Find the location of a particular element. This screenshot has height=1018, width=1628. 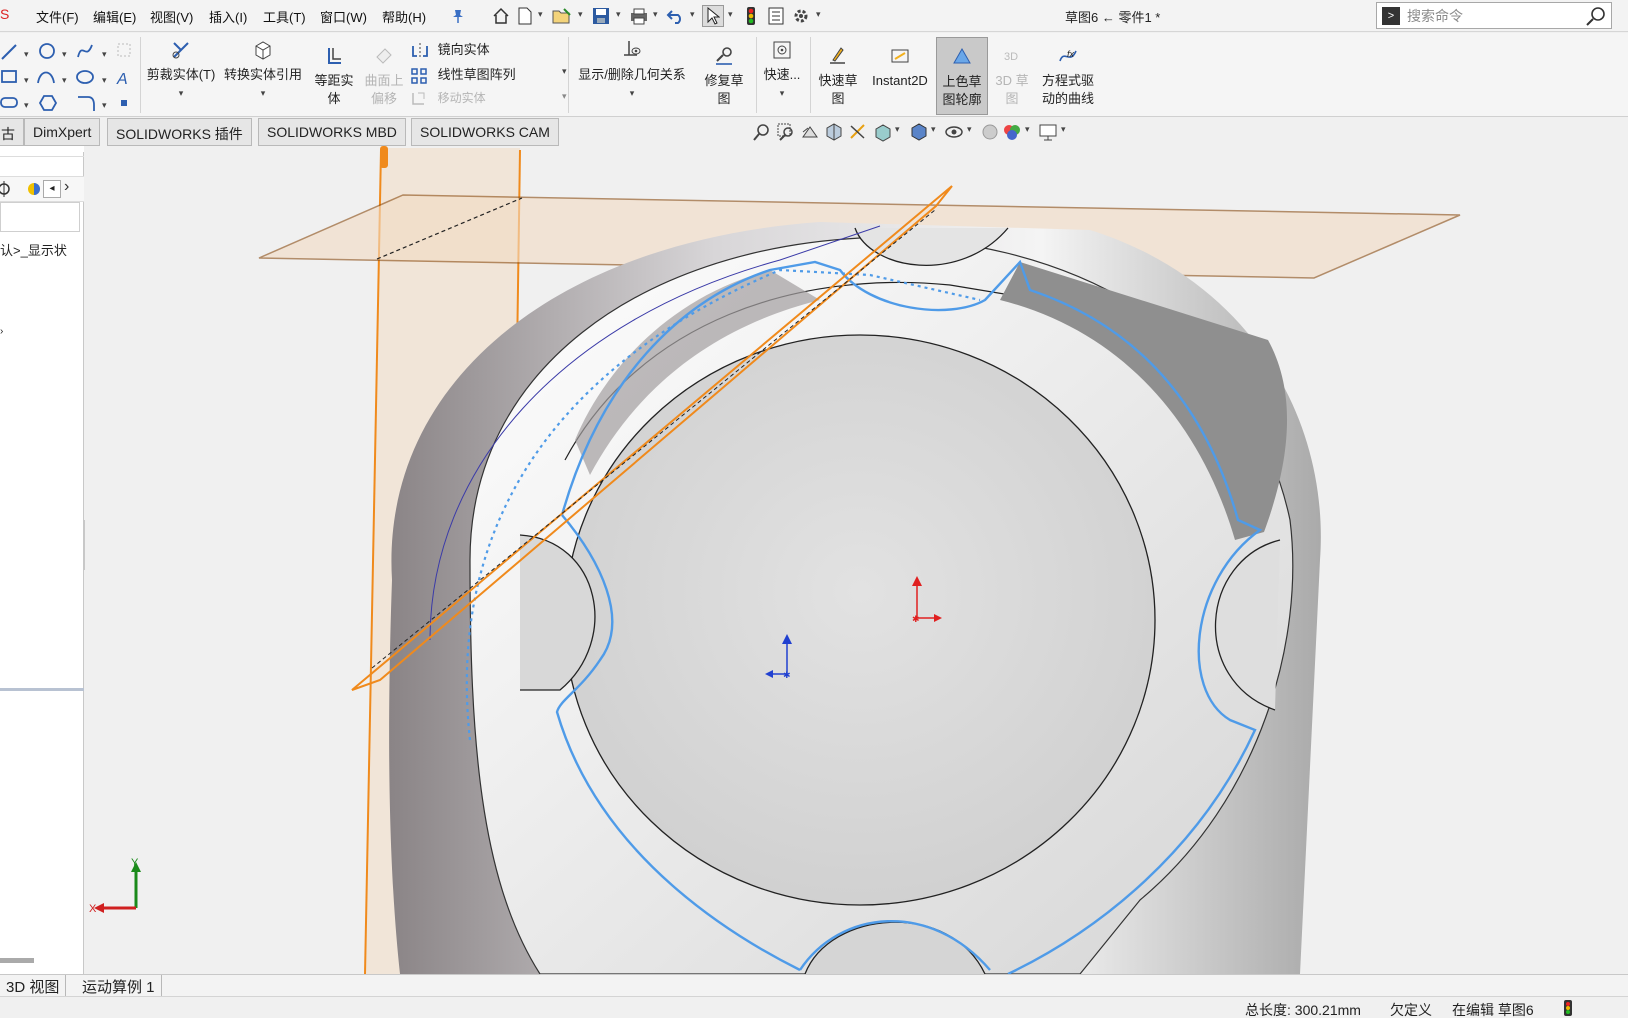

repair-sketch-button: 修复草 图 is located at coordinates (724, 76).